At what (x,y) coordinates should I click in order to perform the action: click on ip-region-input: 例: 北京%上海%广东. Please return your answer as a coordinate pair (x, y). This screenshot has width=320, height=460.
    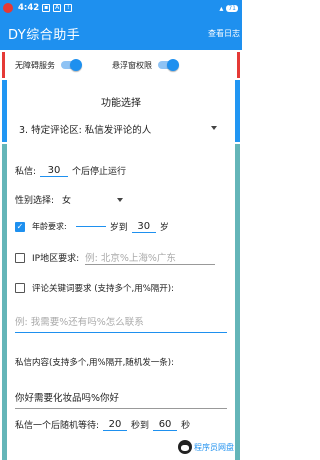
    Looking at the image, I should click on (150, 257).